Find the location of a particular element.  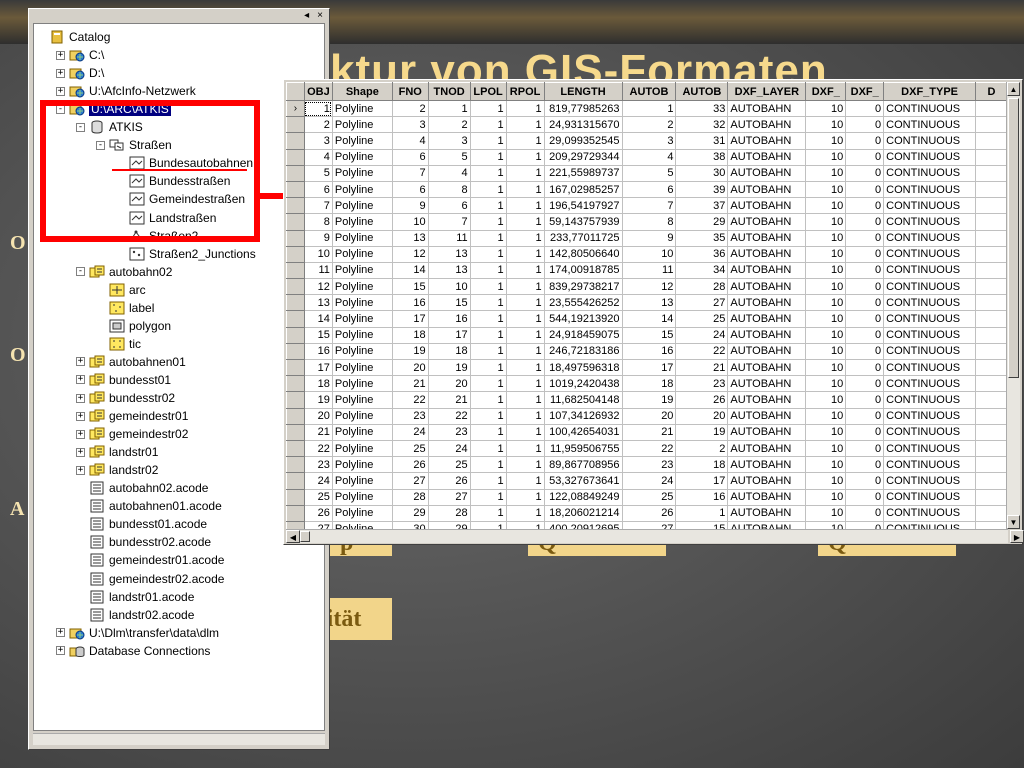

pin-icon: ◂ is located at coordinates (306, 15).